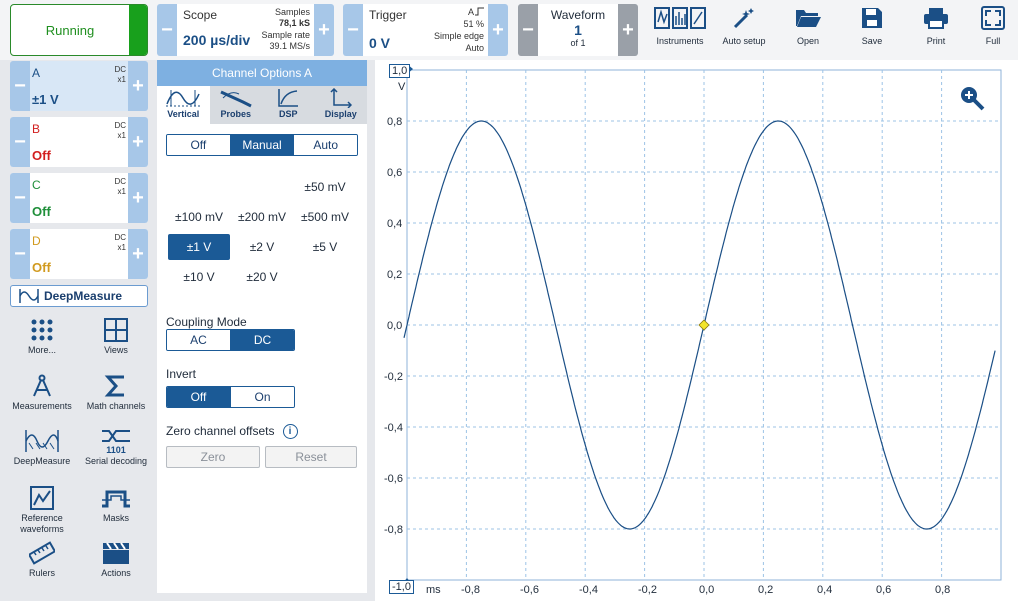  I want to click on channel-c-decrease-button: −, so click(20, 198).